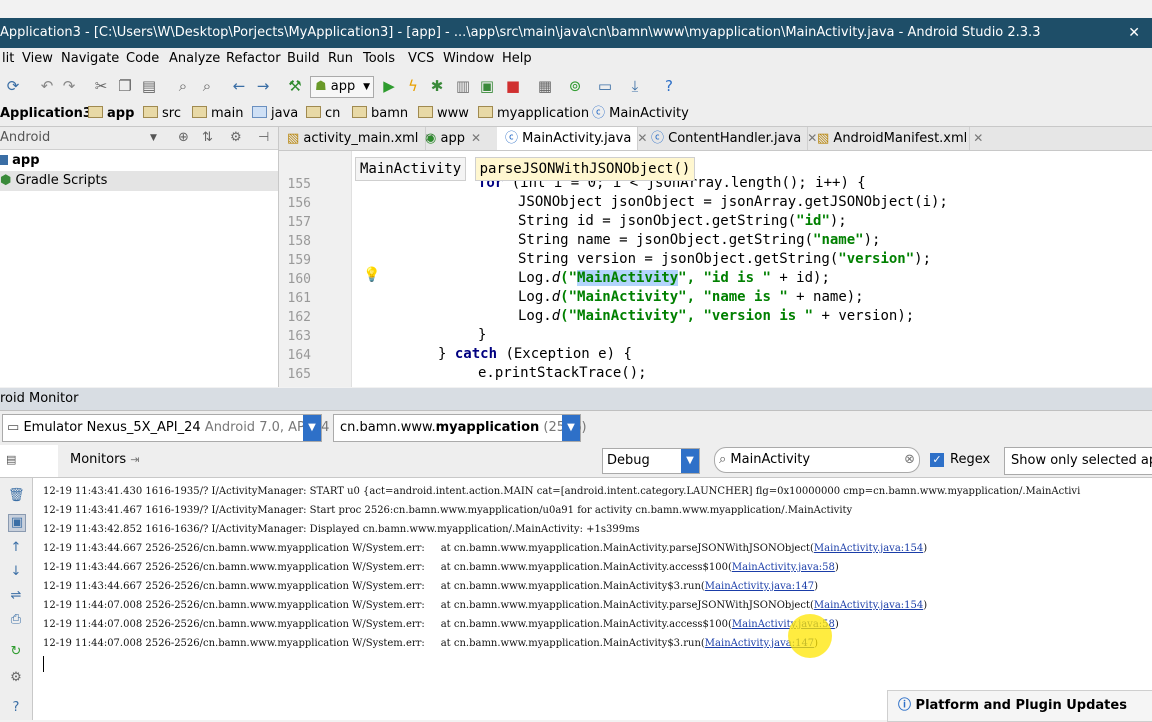  Describe the element at coordinates (545, 86) in the screenshot. I see `avd-manager-icon: ▦` at that location.